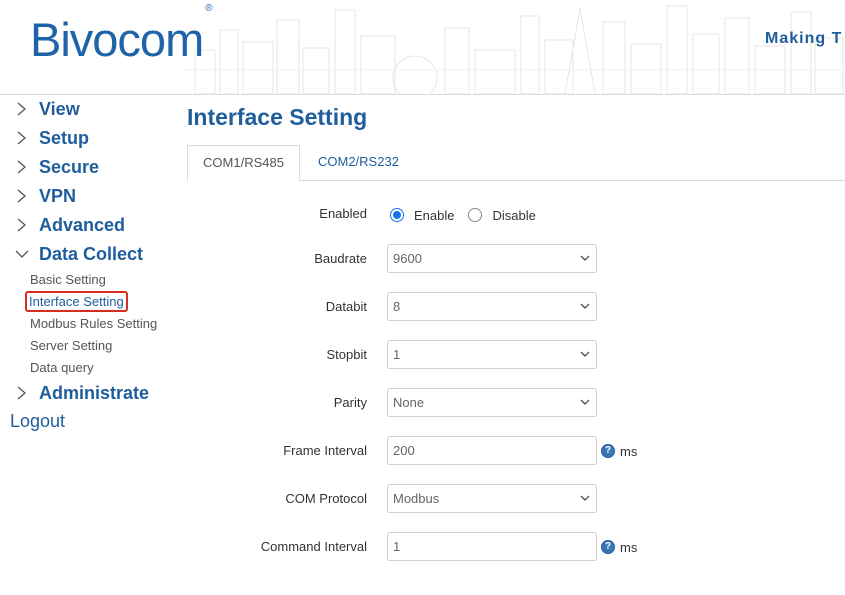 The image size is (845, 595). I want to click on tab-com2-rs232: COM2/RS232, so click(358, 163).